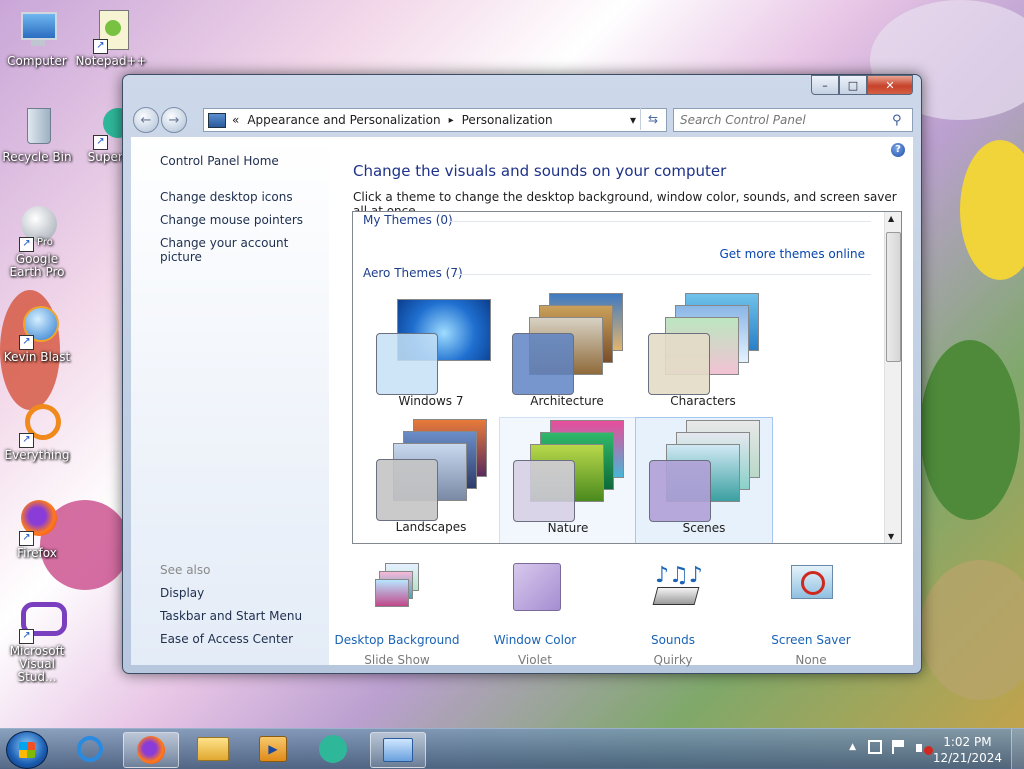 Image resolution: width=1024 pixels, height=769 pixels. Describe the element at coordinates (535, 660) in the screenshot. I see `setting-value: Violet` at that location.